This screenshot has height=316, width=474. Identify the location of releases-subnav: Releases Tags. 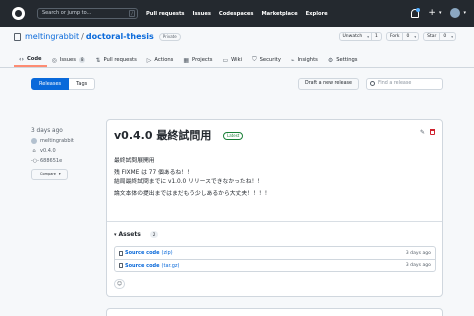
(63, 84).